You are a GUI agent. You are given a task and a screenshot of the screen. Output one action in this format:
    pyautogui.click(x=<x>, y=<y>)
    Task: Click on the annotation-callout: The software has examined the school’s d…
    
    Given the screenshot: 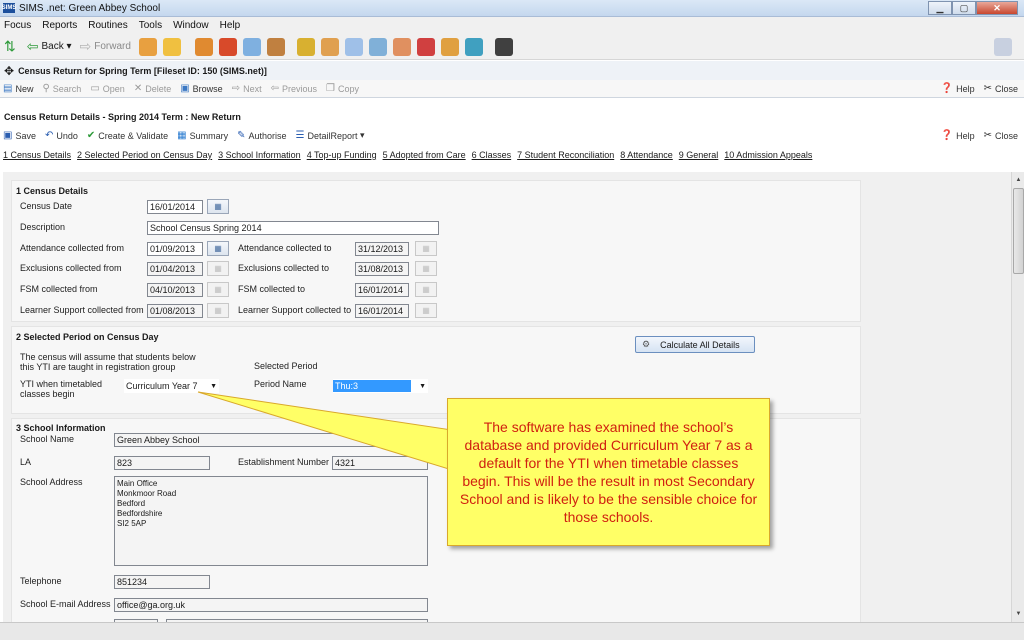 What is the action you would take?
    pyautogui.click(x=608, y=472)
    